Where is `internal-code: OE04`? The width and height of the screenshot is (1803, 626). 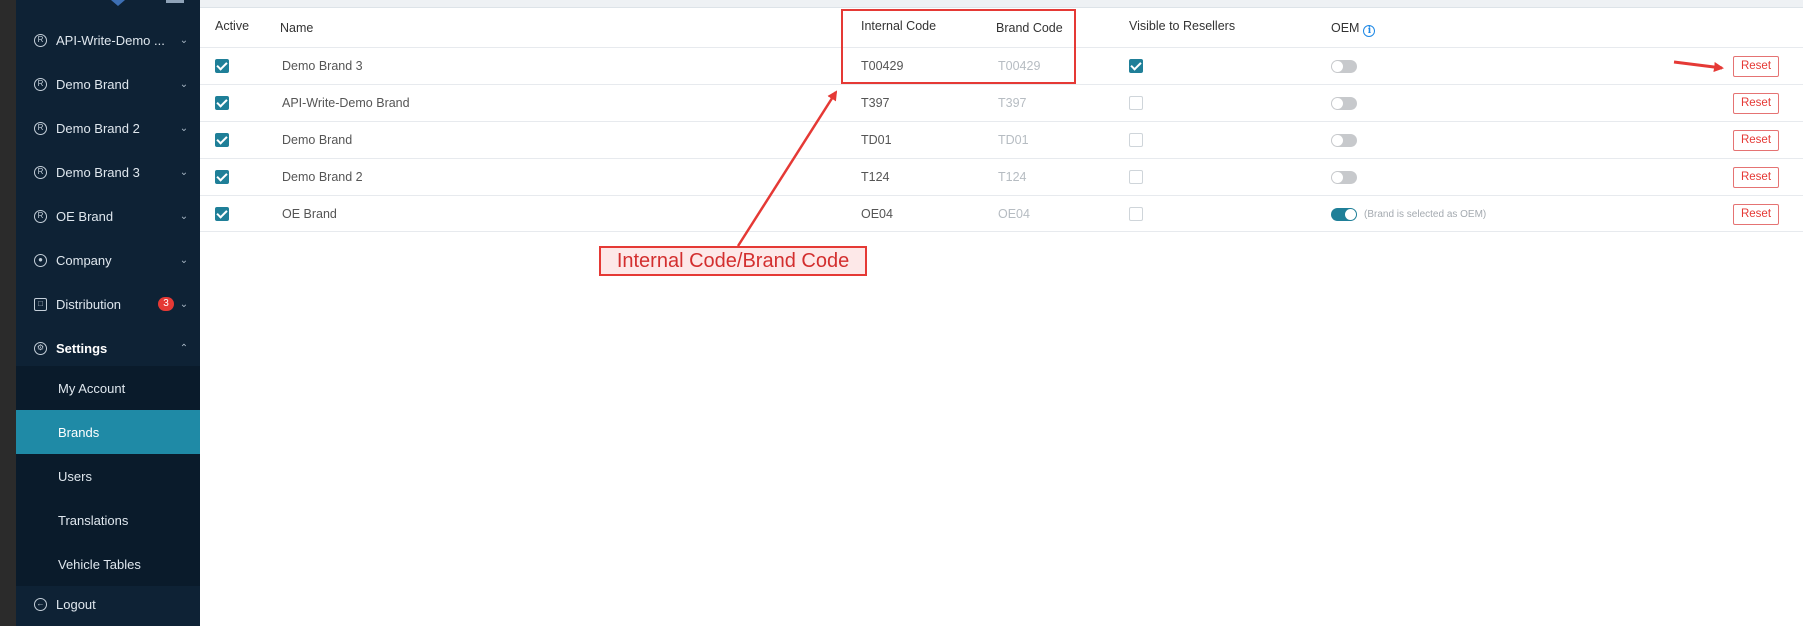
internal-code: OE04 is located at coordinates (877, 214).